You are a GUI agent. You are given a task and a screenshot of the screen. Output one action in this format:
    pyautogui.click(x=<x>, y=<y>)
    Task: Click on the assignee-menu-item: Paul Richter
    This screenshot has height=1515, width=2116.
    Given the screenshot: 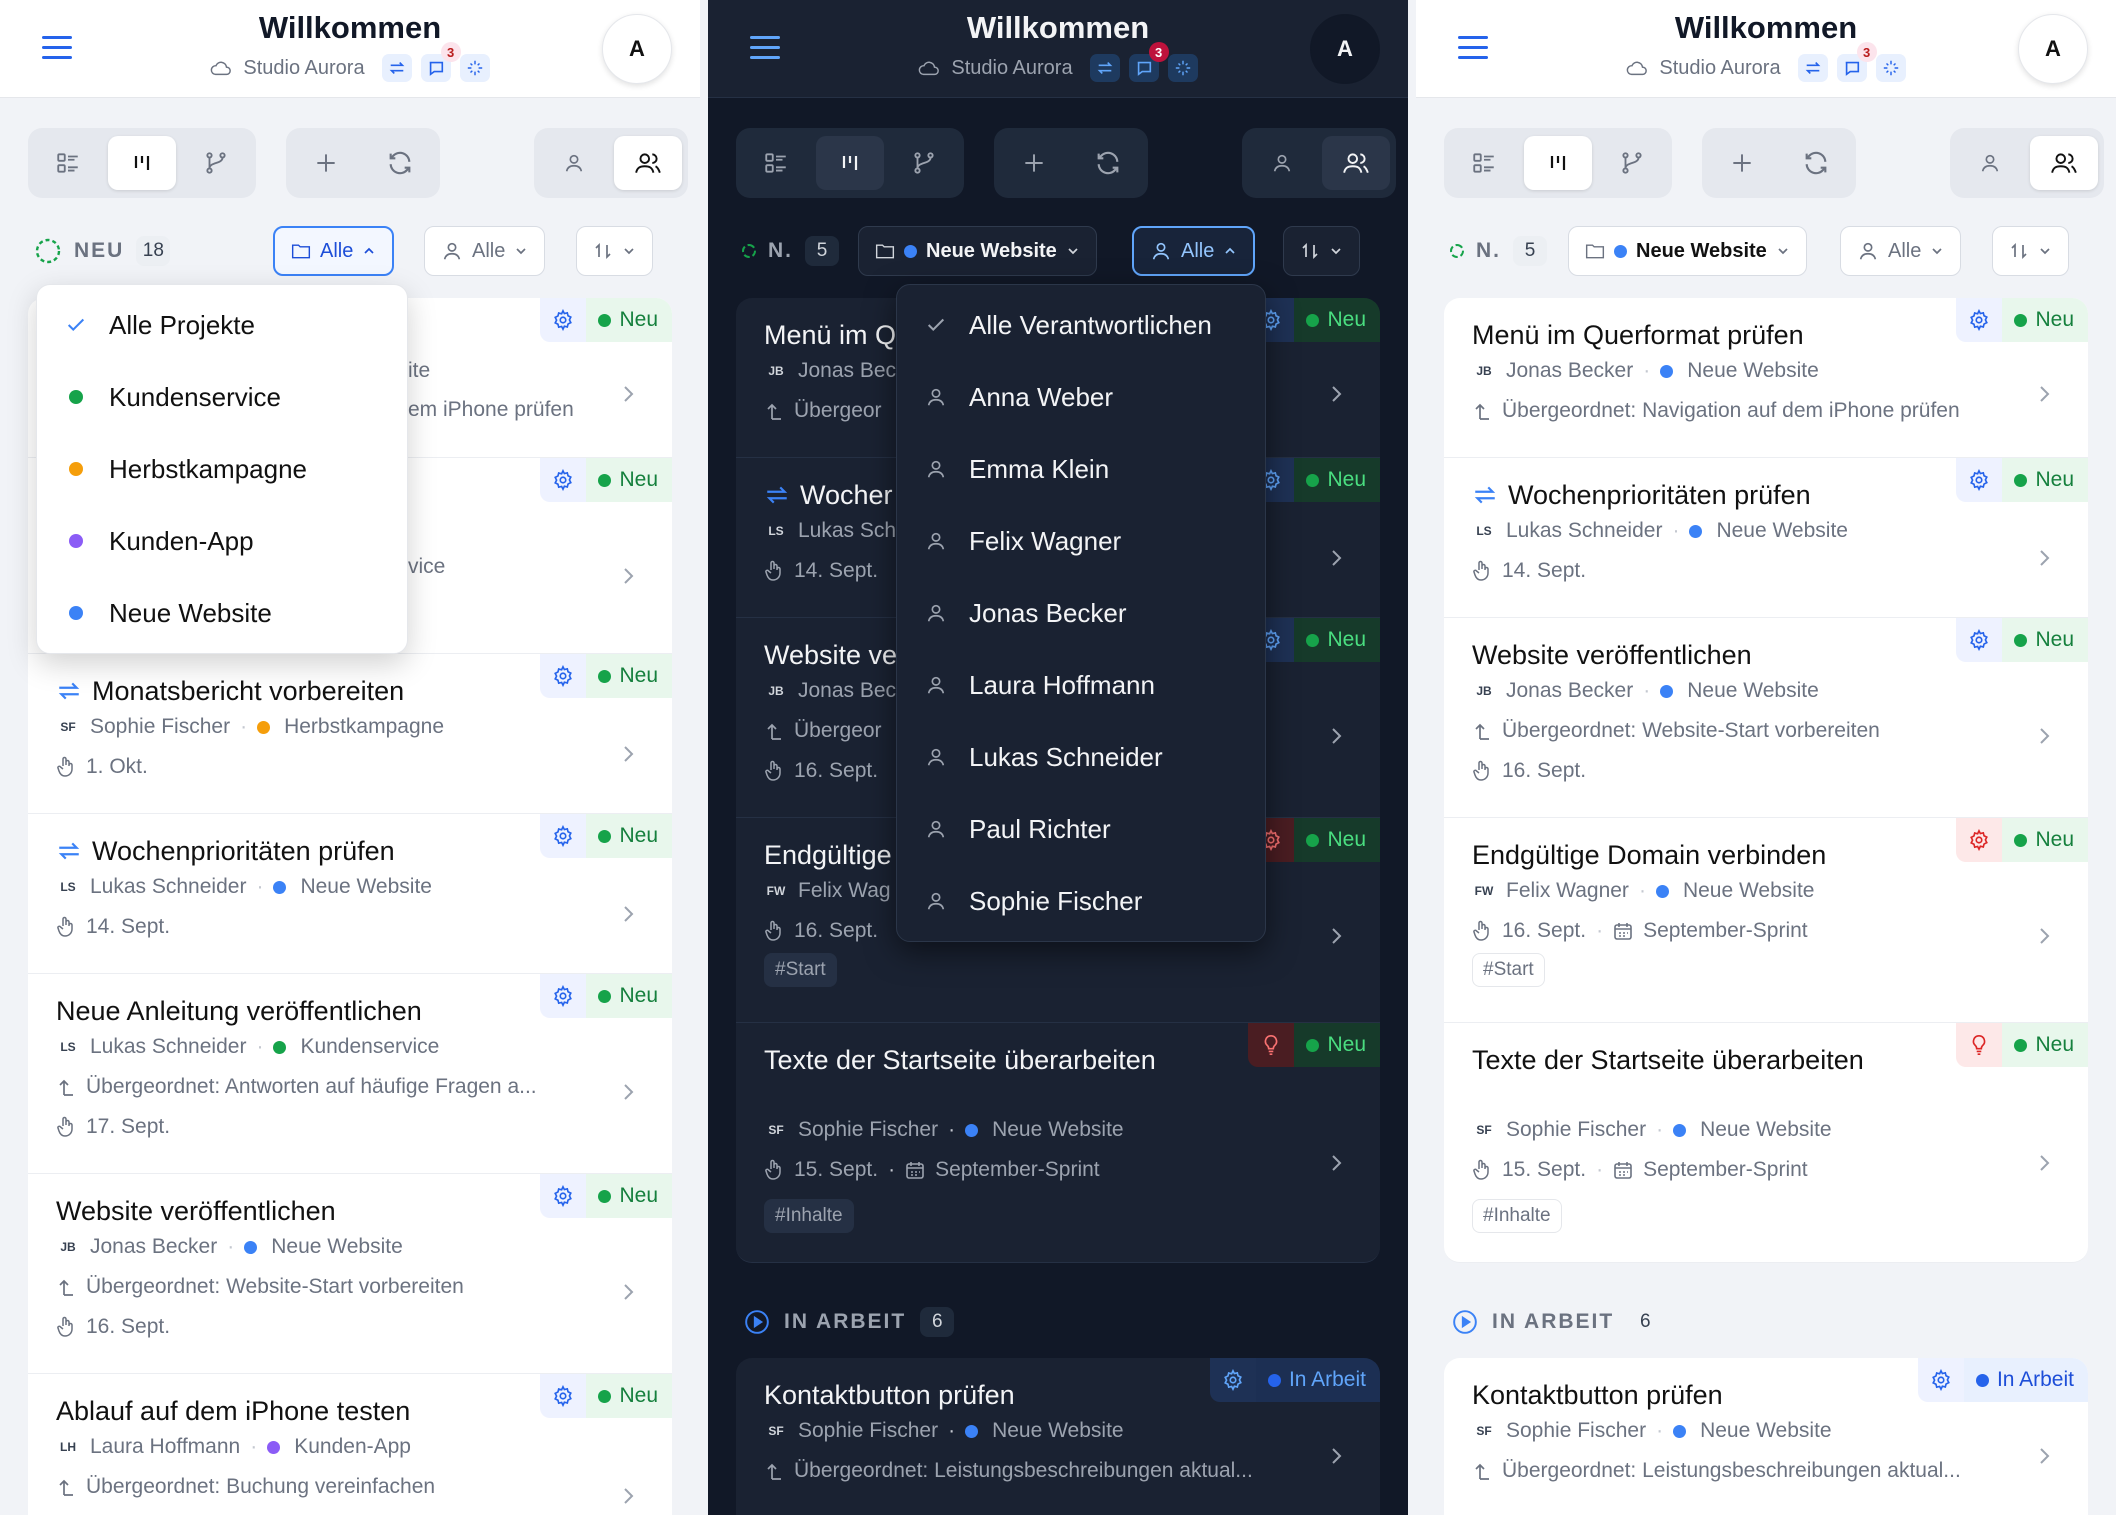 What is the action you would take?
    pyautogui.click(x=1081, y=829)
    